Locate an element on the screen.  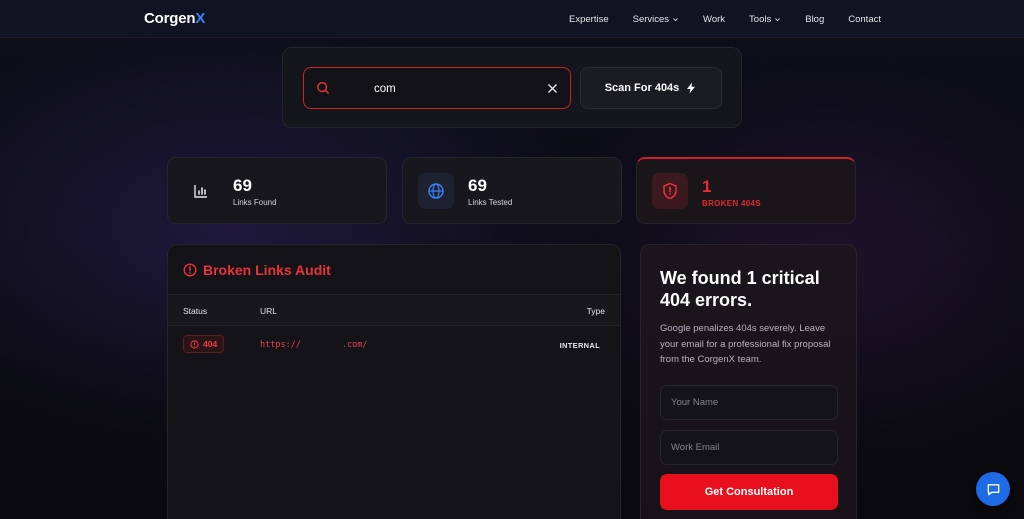
search-icon is located at coordinates (323, 88).